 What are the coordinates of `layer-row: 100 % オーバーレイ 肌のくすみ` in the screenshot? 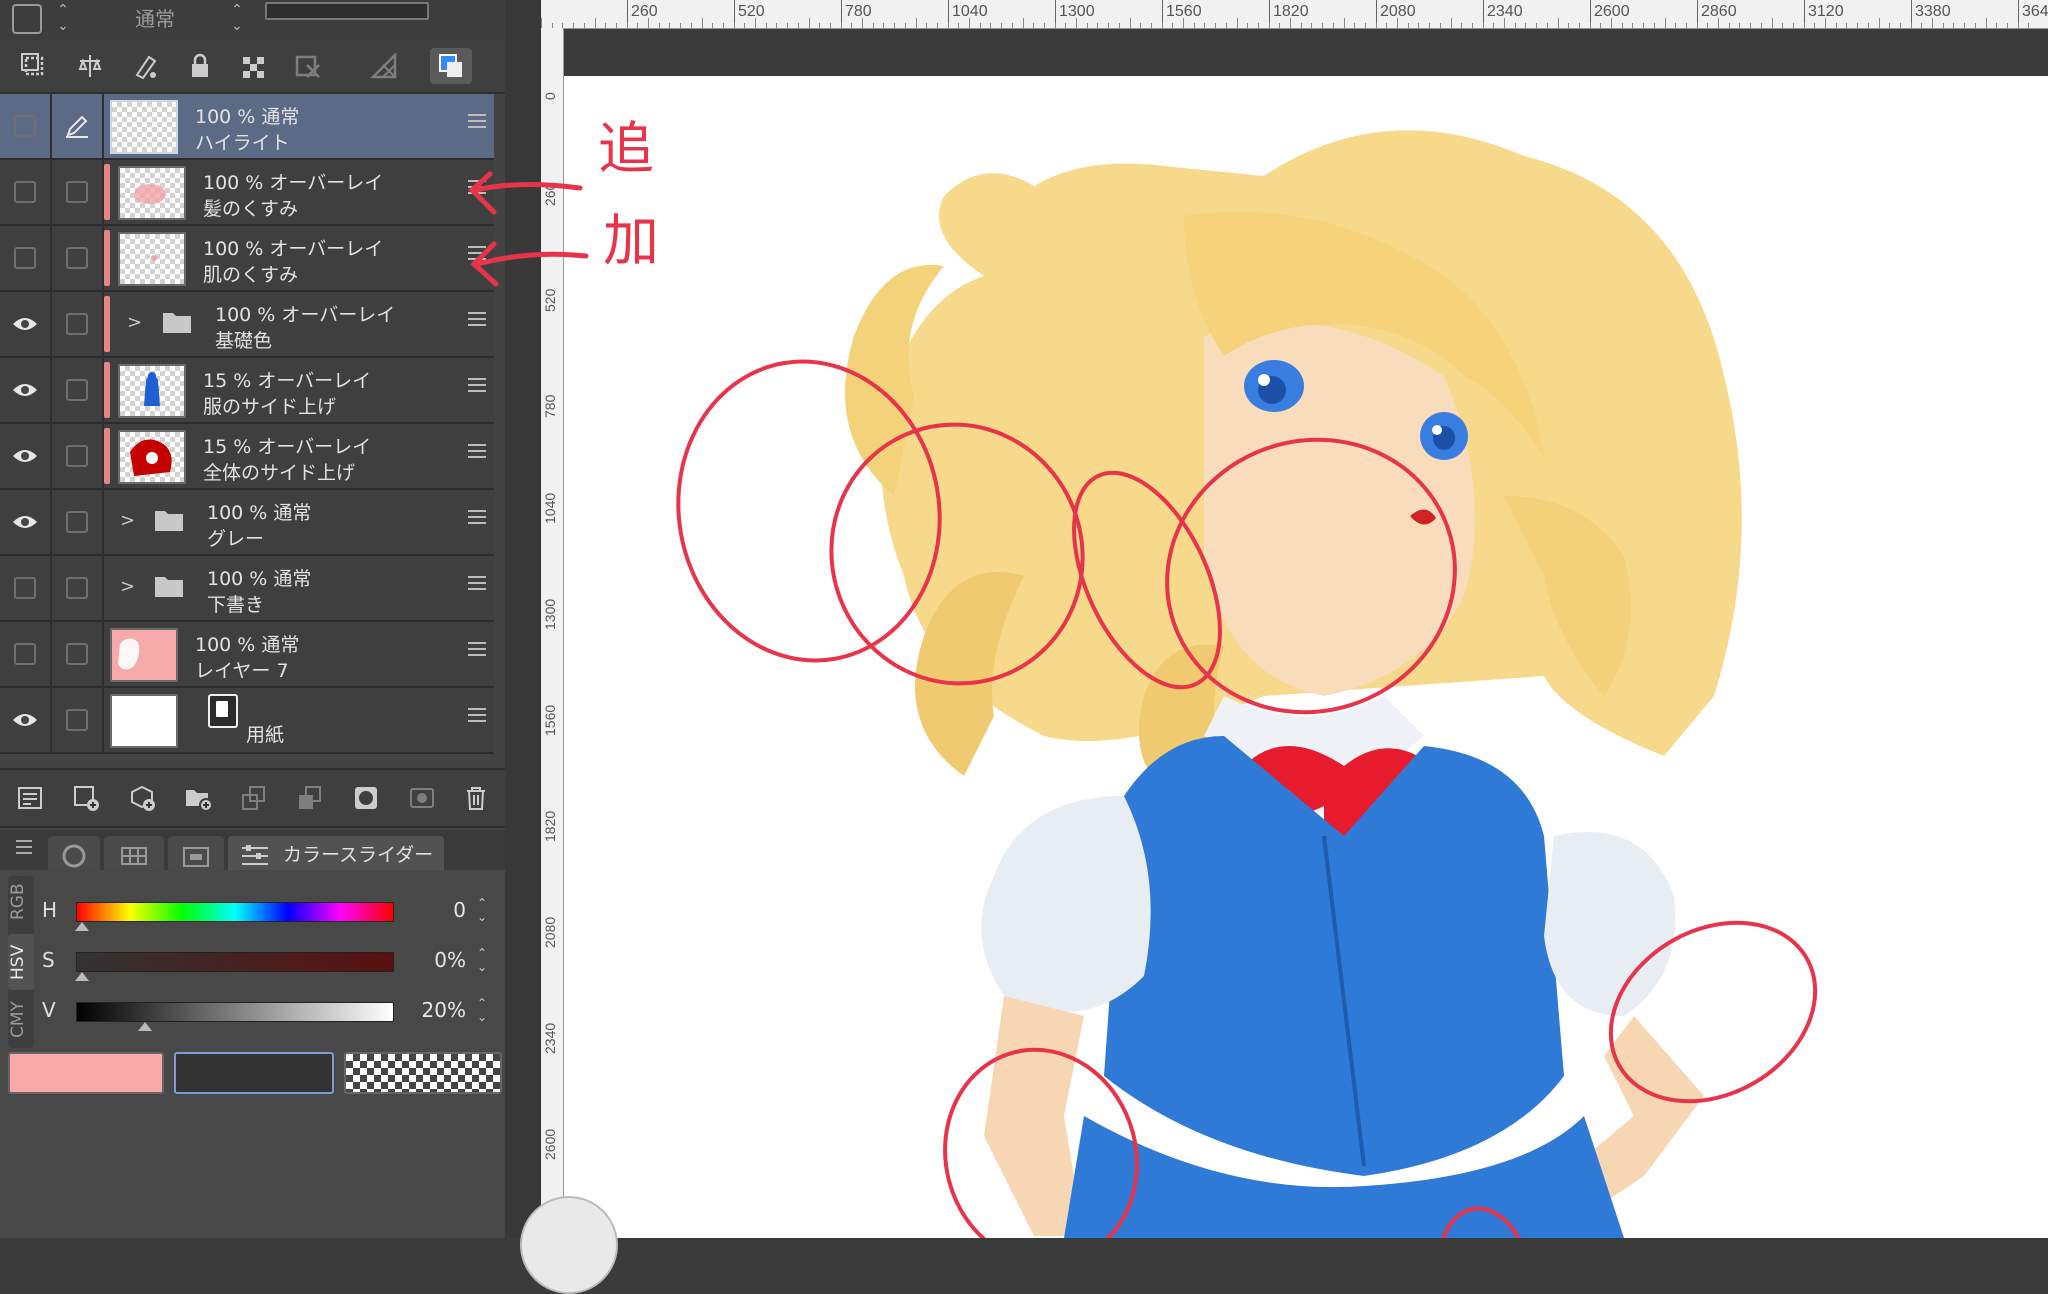 It's located at (247, 259).